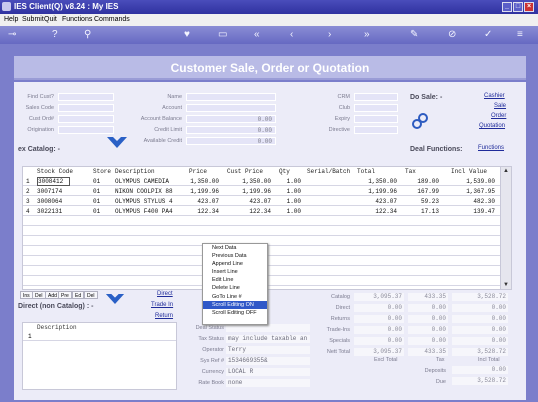  Describe the element at coordinates (235, 304) in the screenshot. I see `context-menu-item: Scroll Editing ON` at that location.